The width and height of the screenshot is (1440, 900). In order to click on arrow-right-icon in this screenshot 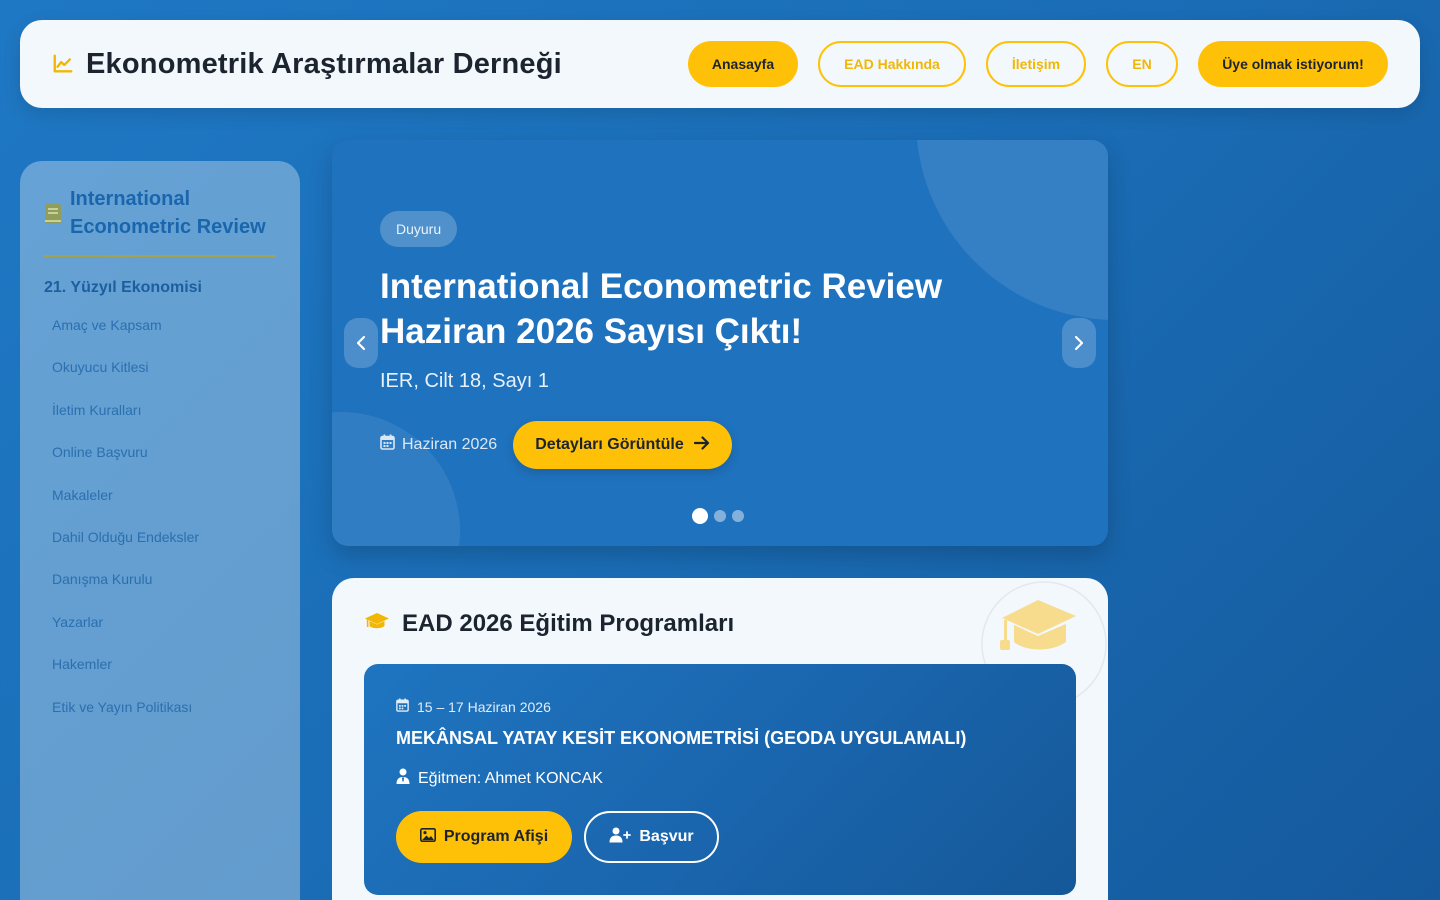, I will do `click(701, 445)`.